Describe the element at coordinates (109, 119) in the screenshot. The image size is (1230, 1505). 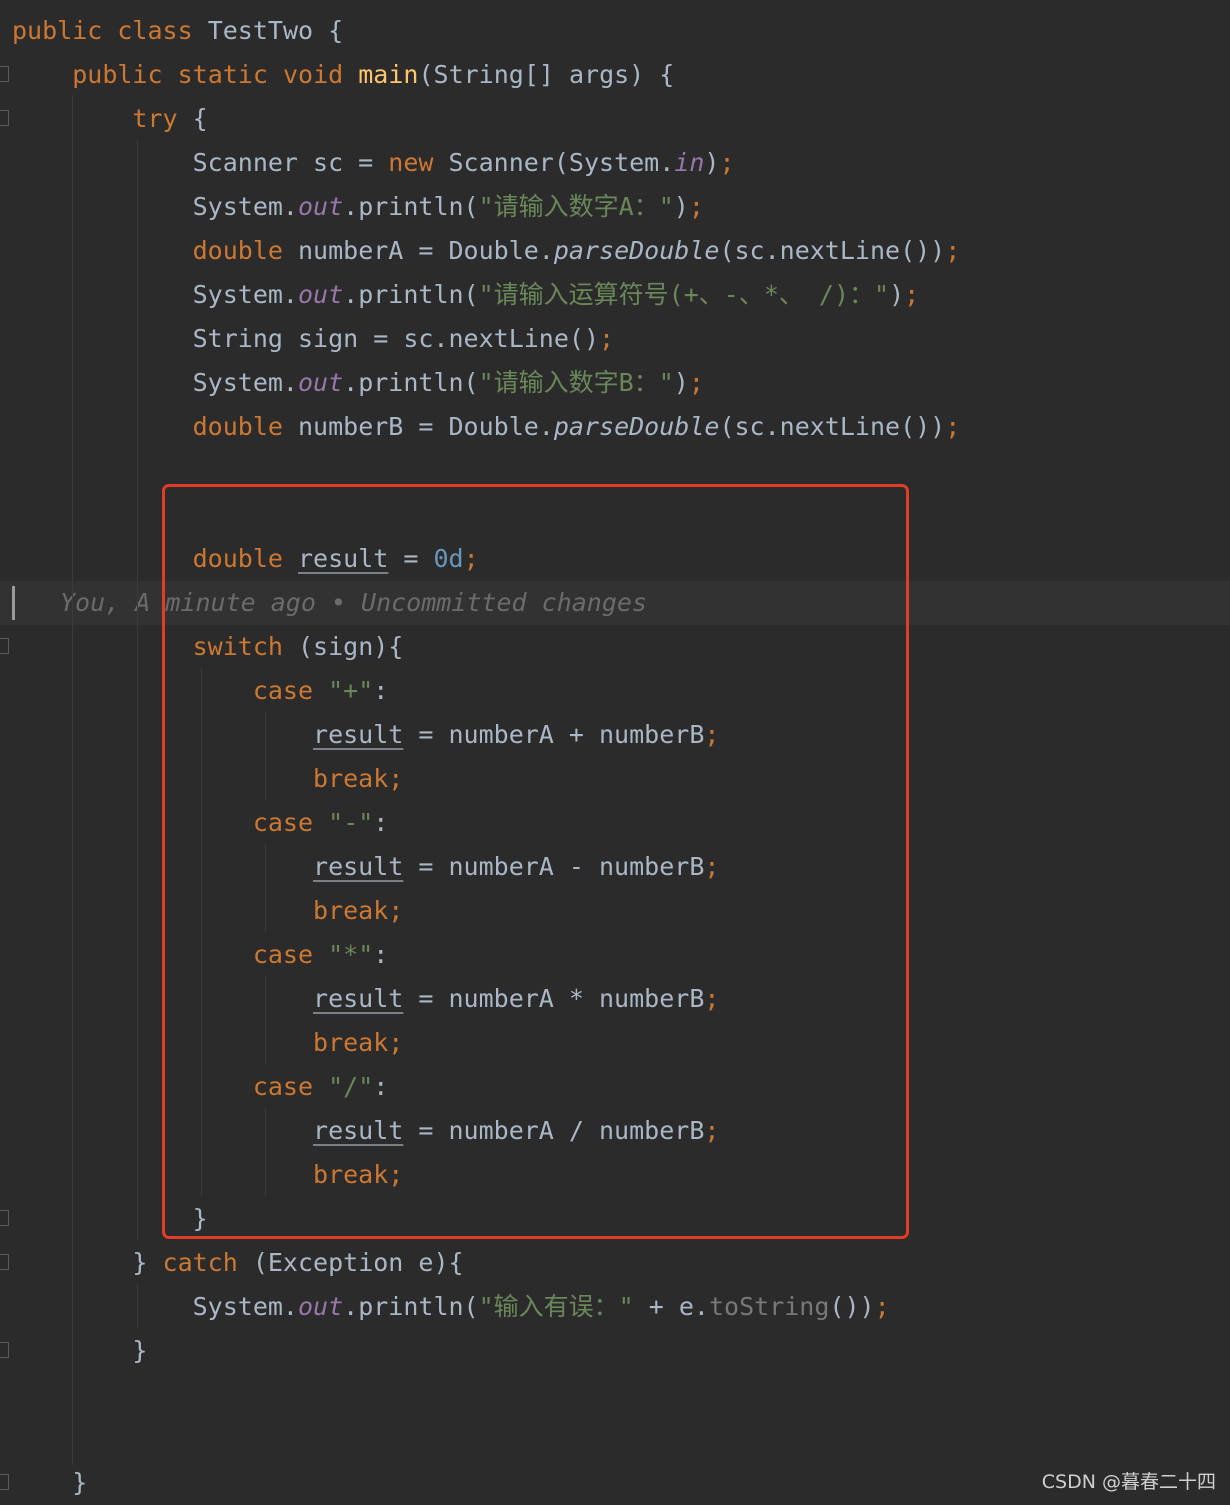
I see `code-line: try {` at that location.